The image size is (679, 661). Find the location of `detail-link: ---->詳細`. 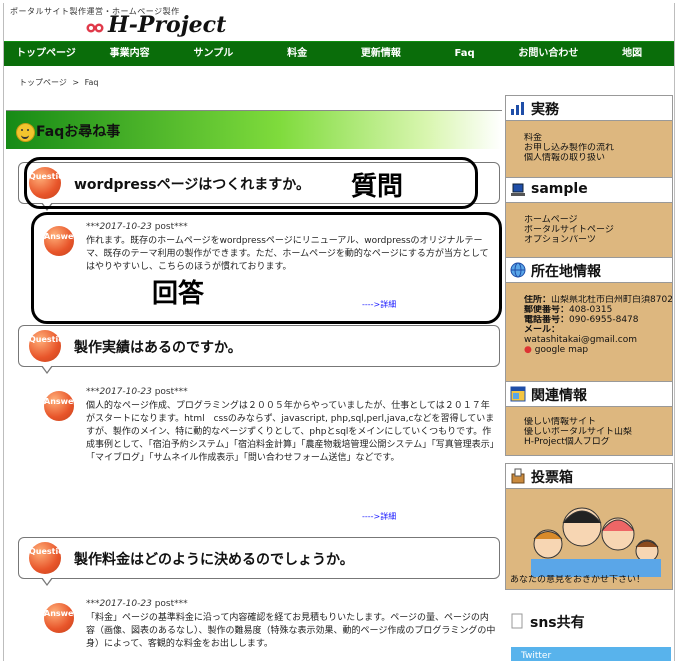

detail-link: ---->詳細 is located at coordinates (379, 516).